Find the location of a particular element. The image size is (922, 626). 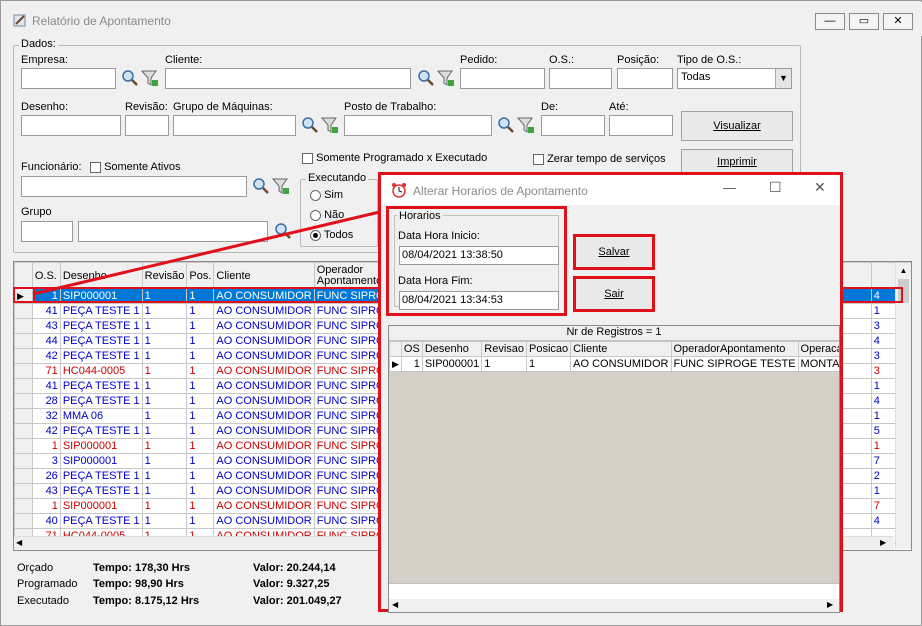

dlg-header-cliente: Cliente is located at coordinates (621, 349).